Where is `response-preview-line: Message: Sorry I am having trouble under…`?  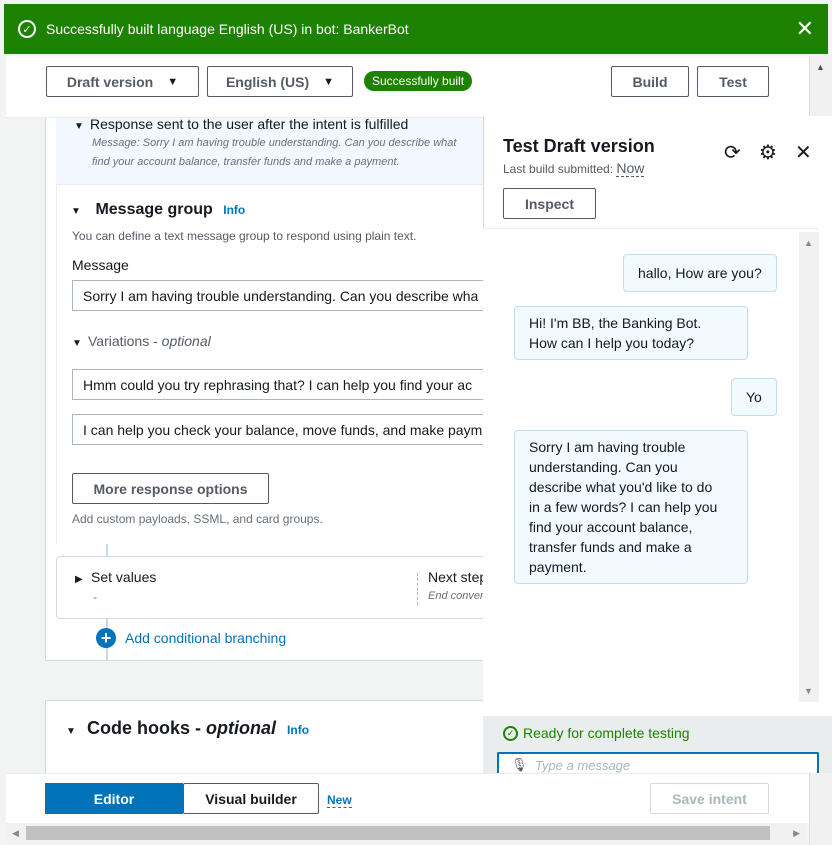 response-preview-line: Message: Sorry I am having trouble under… is located at coordinates (274, 143).